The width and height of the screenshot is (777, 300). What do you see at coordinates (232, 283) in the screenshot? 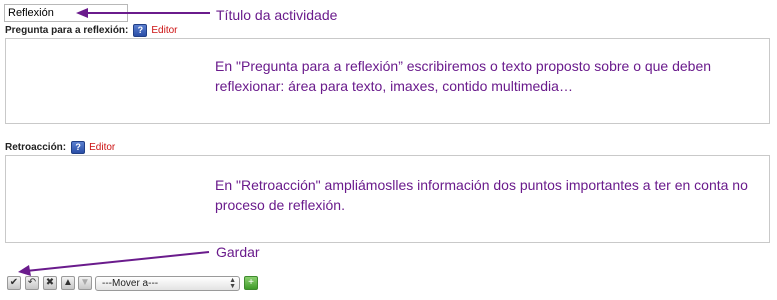
I see `select-arrows-icon: ▲ ▼` at bounding box center [232, 283].